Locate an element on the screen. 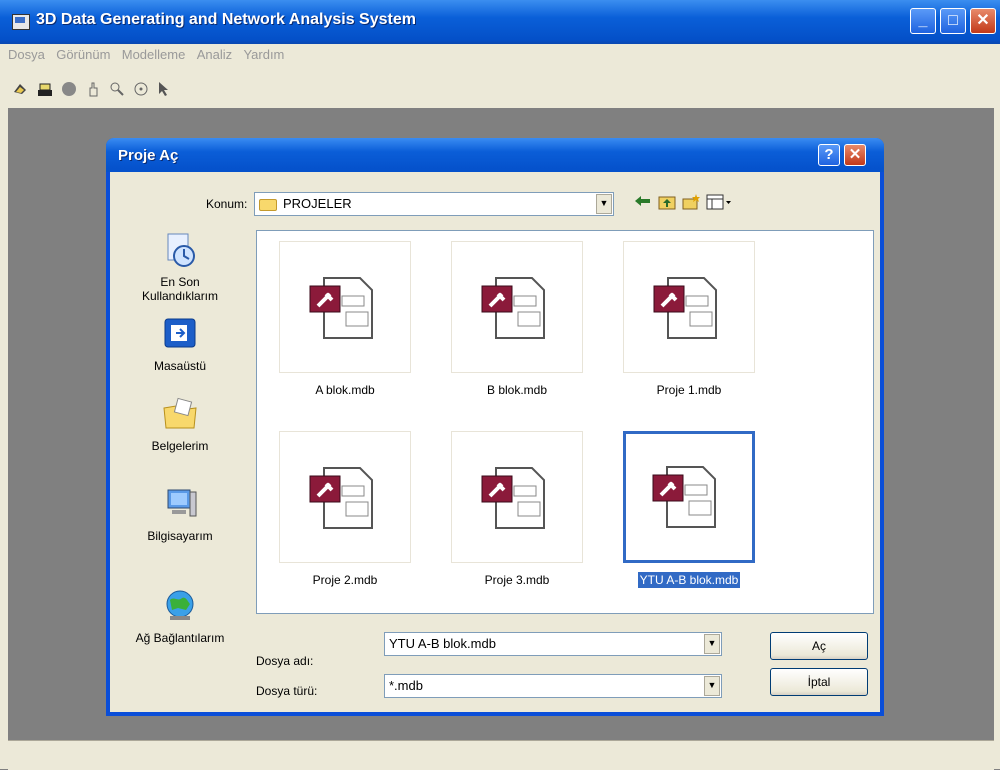  table-icon is located at coordinates (45, 89).